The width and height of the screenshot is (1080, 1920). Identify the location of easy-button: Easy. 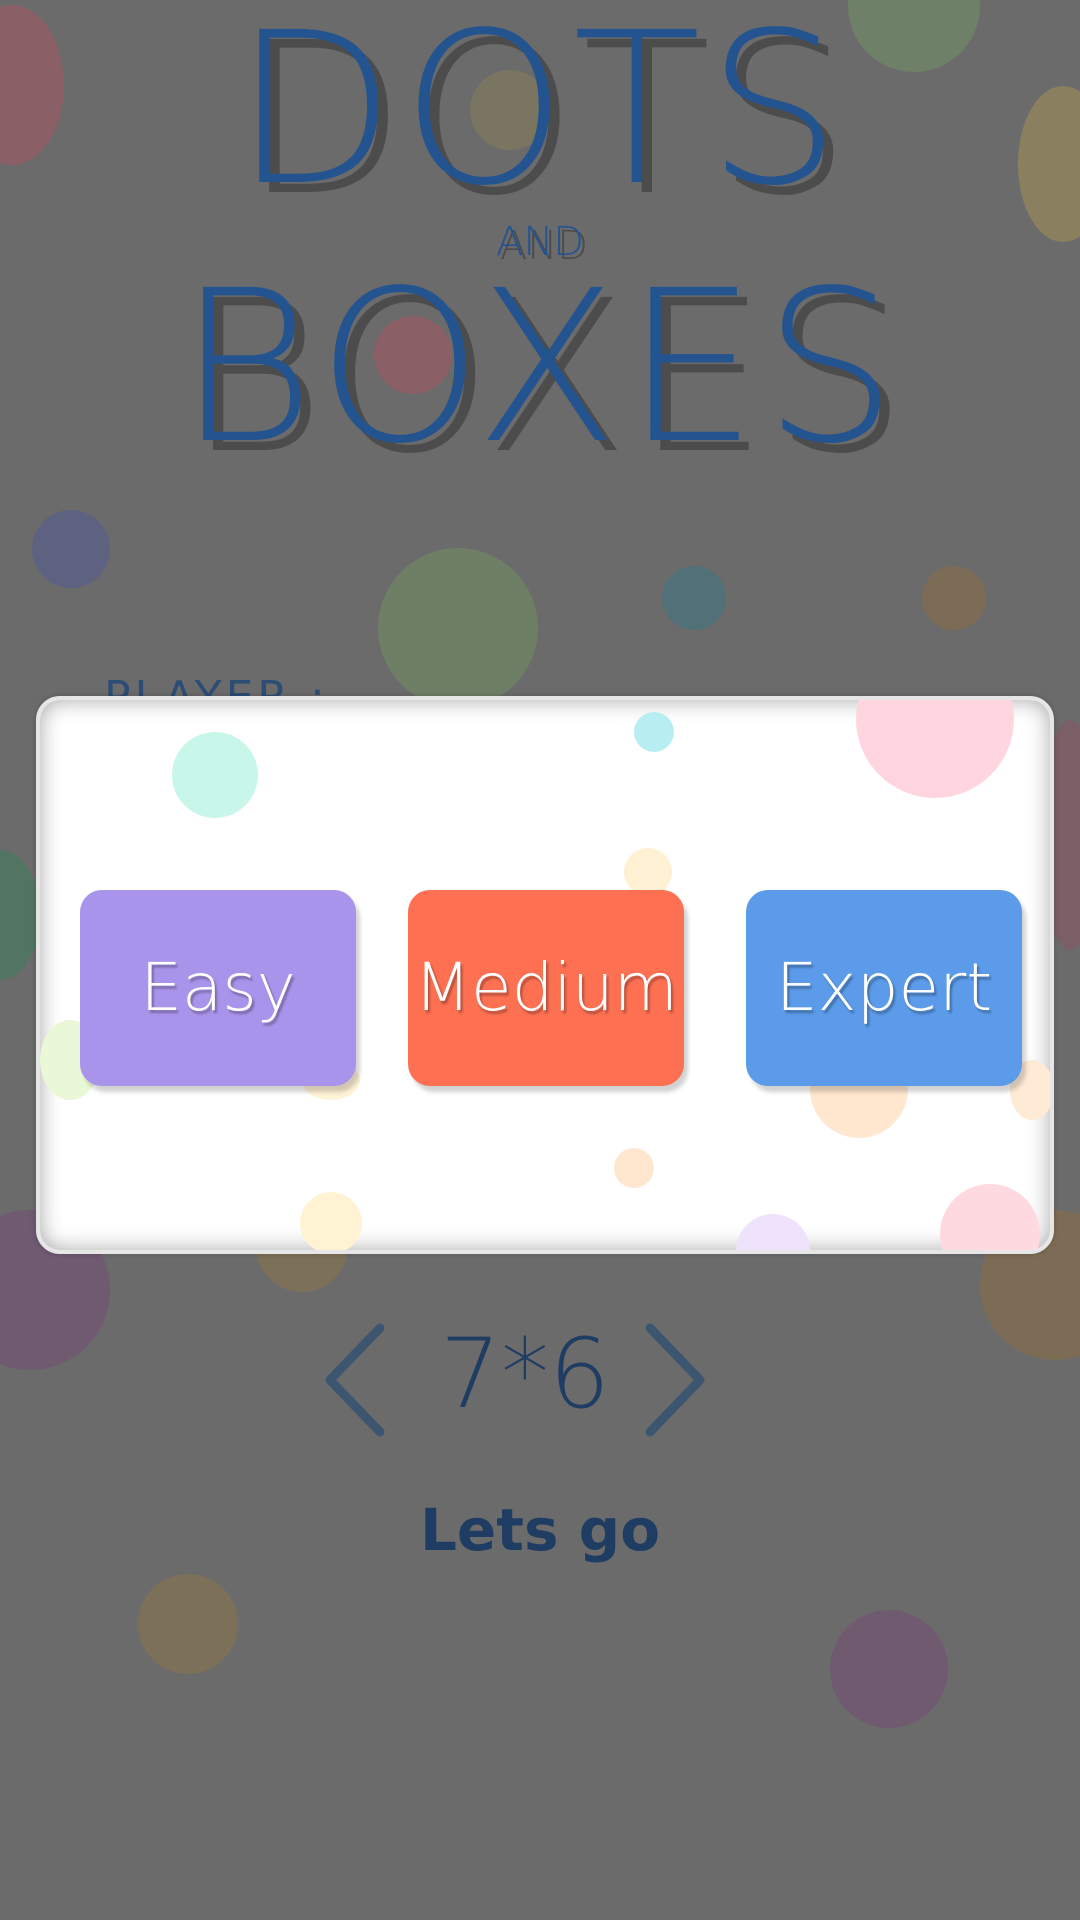
(218, 988).